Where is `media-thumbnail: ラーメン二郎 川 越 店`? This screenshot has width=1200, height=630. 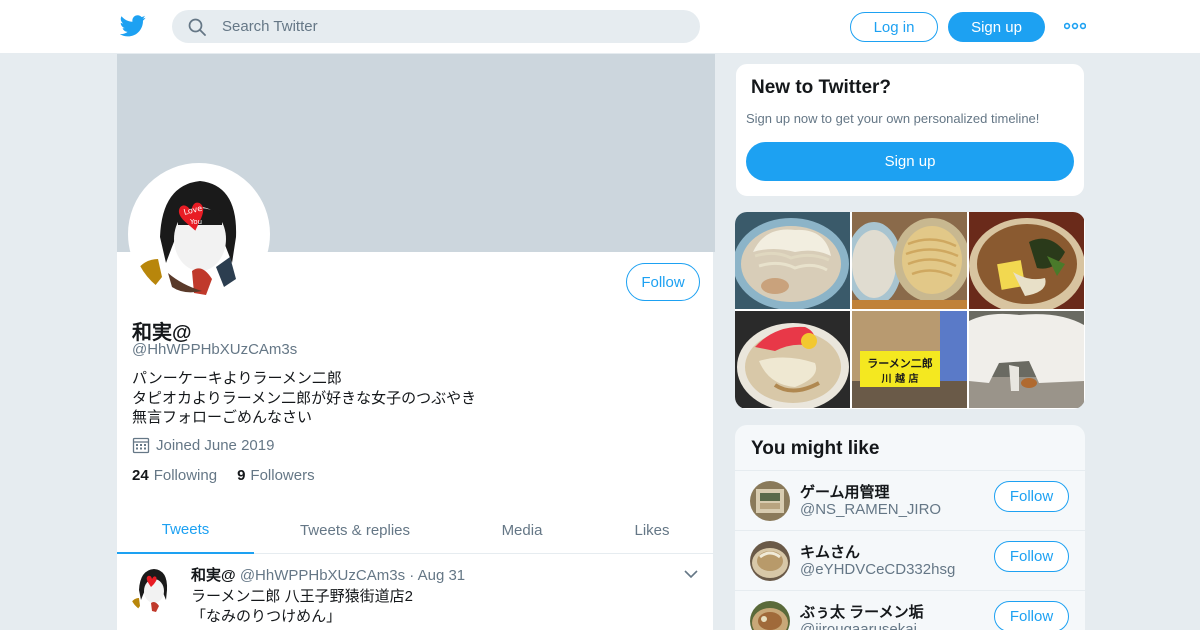
media-thumbnail: ラーメン二郎 川 越 店 is located at coordinates (909, 359).